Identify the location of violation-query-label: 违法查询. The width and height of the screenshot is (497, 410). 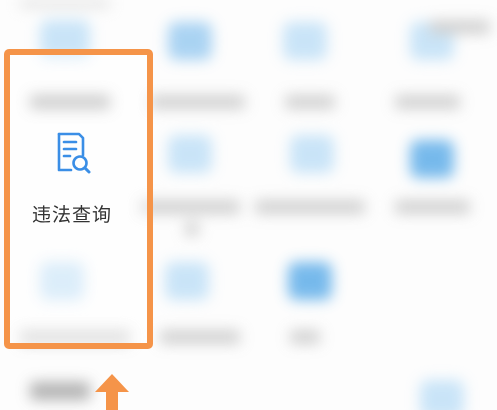
(71, 215).